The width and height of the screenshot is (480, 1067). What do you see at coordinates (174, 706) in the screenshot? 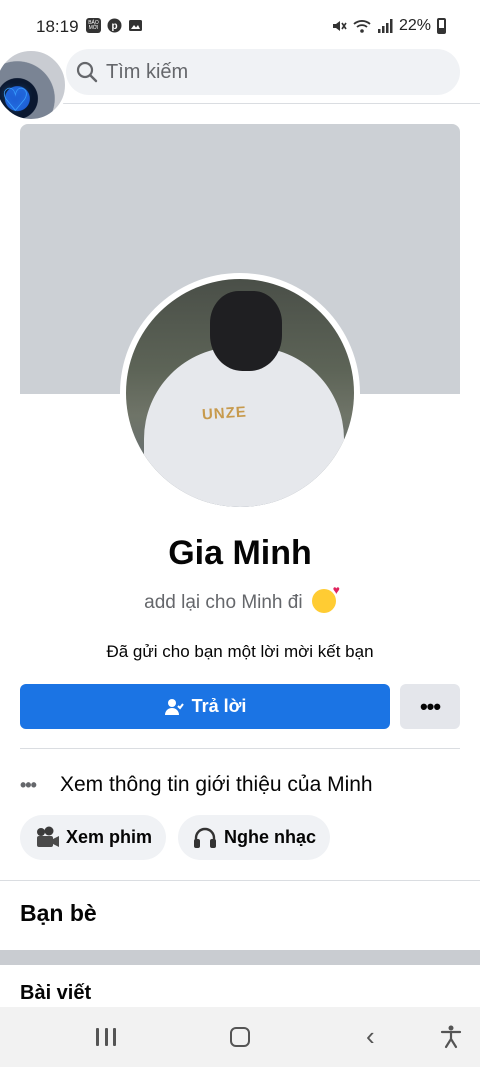
I see `person-check-icon` at bounding box center [174, 706].